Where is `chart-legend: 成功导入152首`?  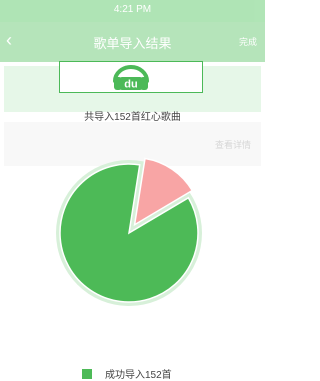 chart-legend: 成功导入152首 is located at coordinates (127, 373).